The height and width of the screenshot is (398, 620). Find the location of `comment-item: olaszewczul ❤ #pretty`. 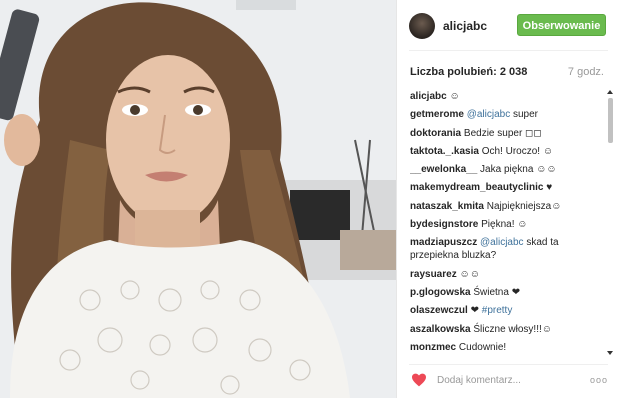

comment-item: olaszewczul ❤ #pretty is located at coordinates (505, 310).